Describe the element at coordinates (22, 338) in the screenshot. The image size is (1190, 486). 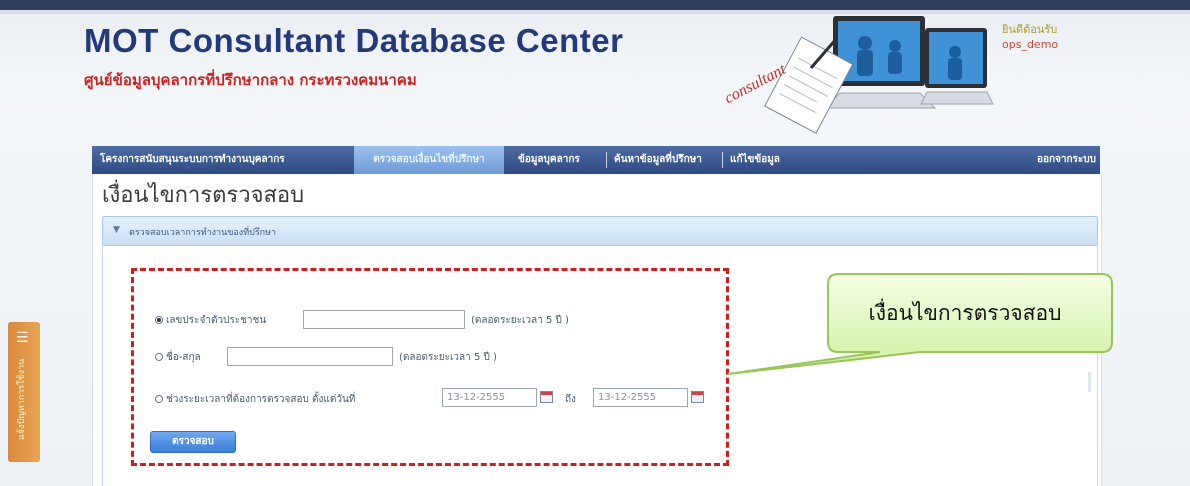
I see `feedback-icon: ☰` at that location.